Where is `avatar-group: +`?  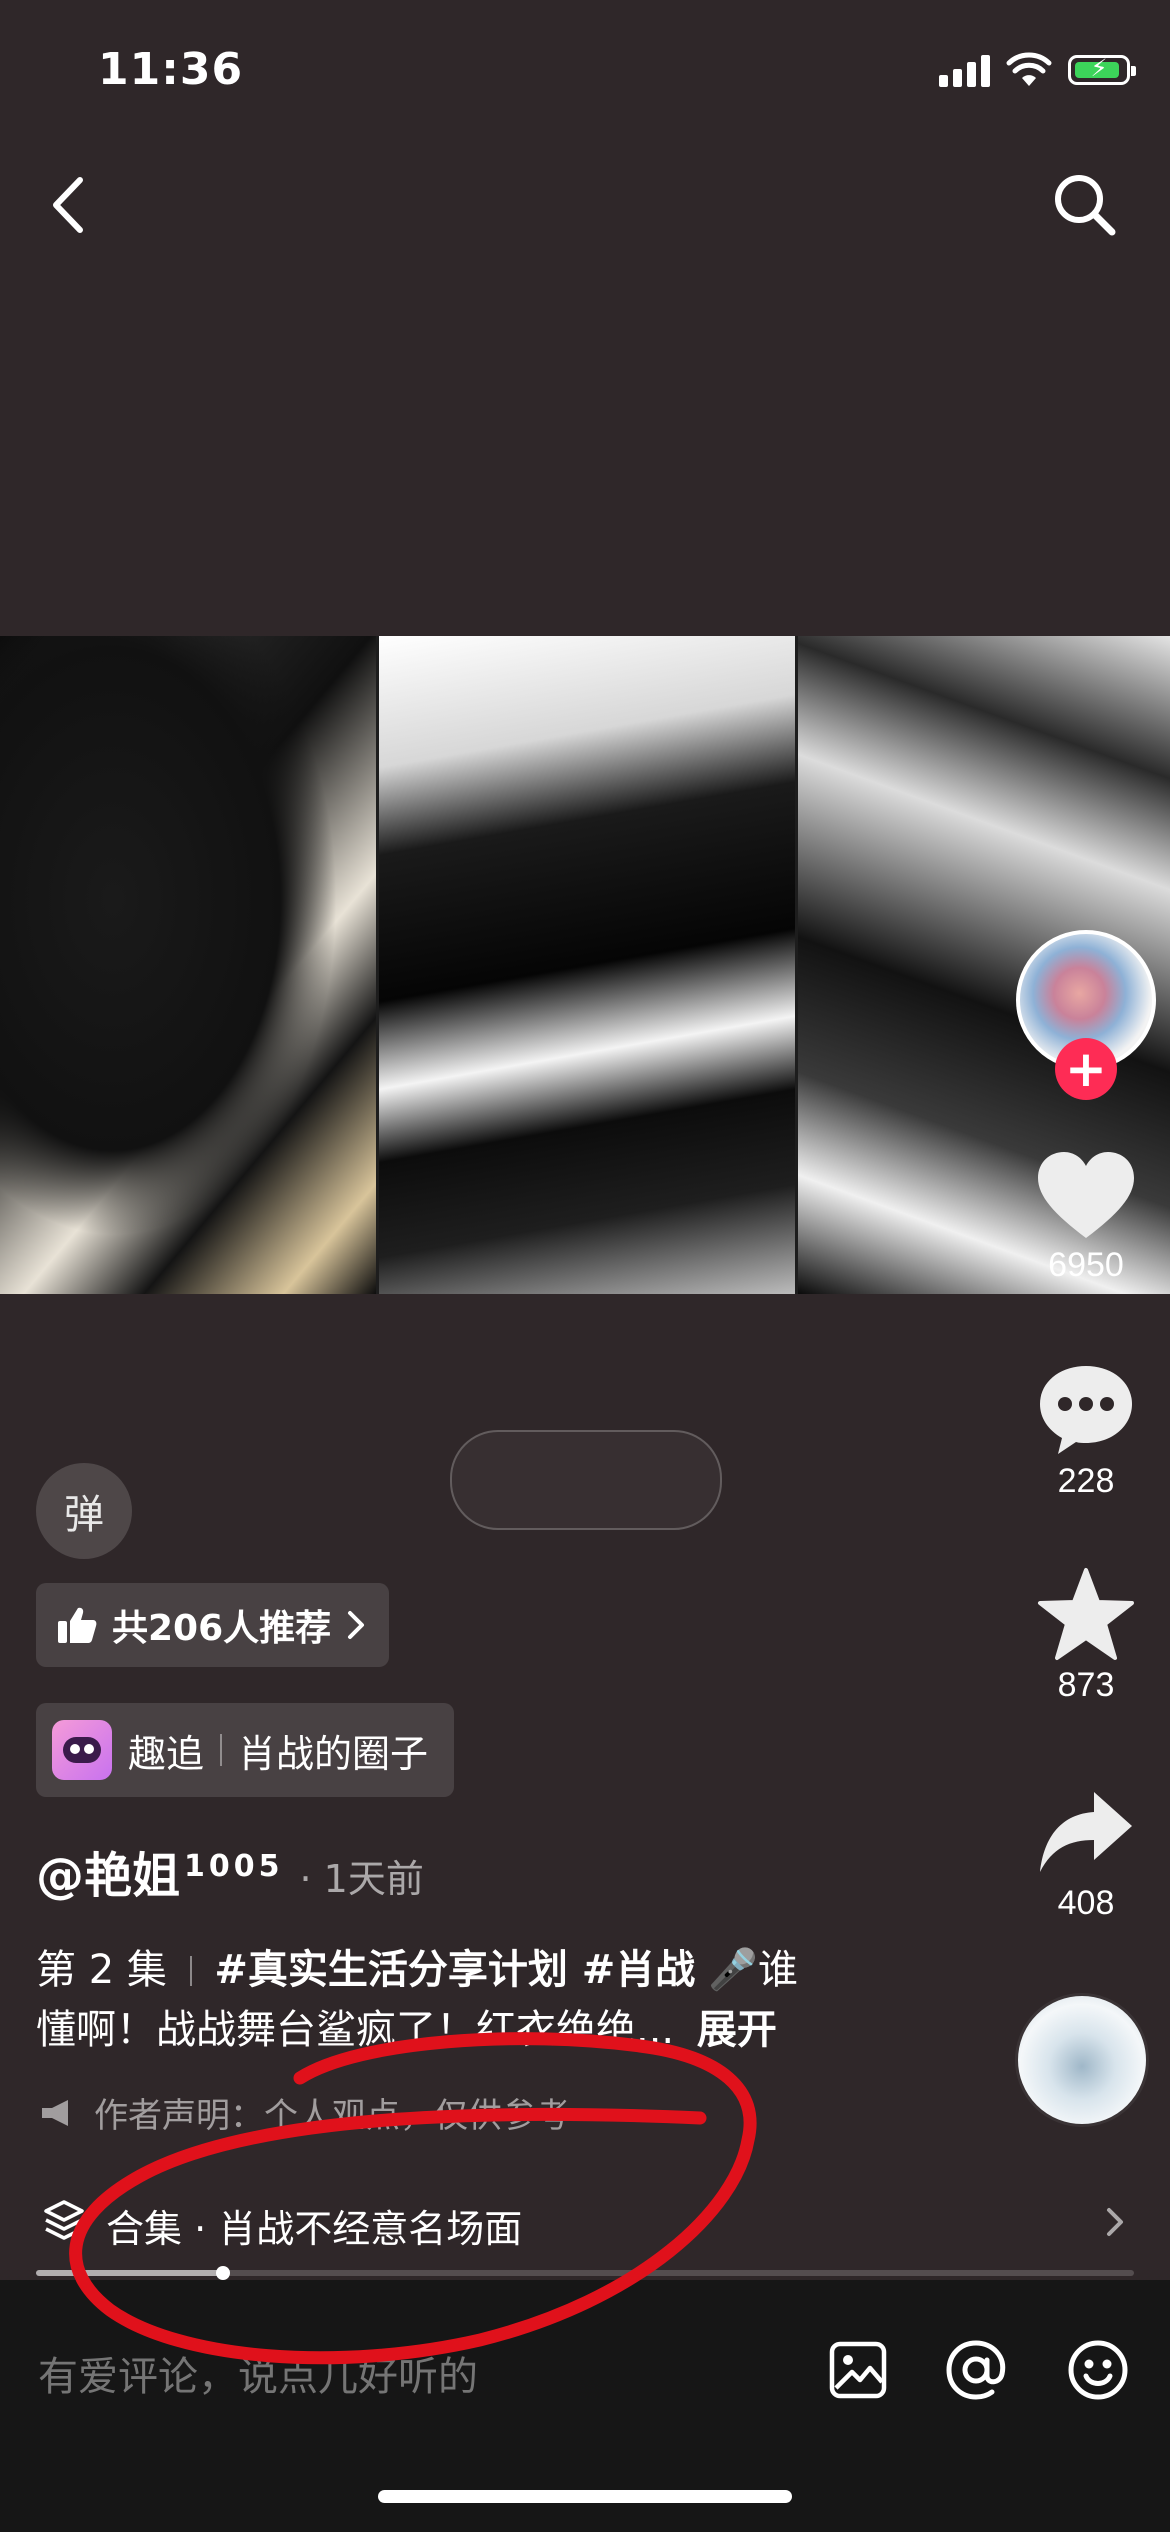 avatar-group: + is located at coordinates (1086, 1015).